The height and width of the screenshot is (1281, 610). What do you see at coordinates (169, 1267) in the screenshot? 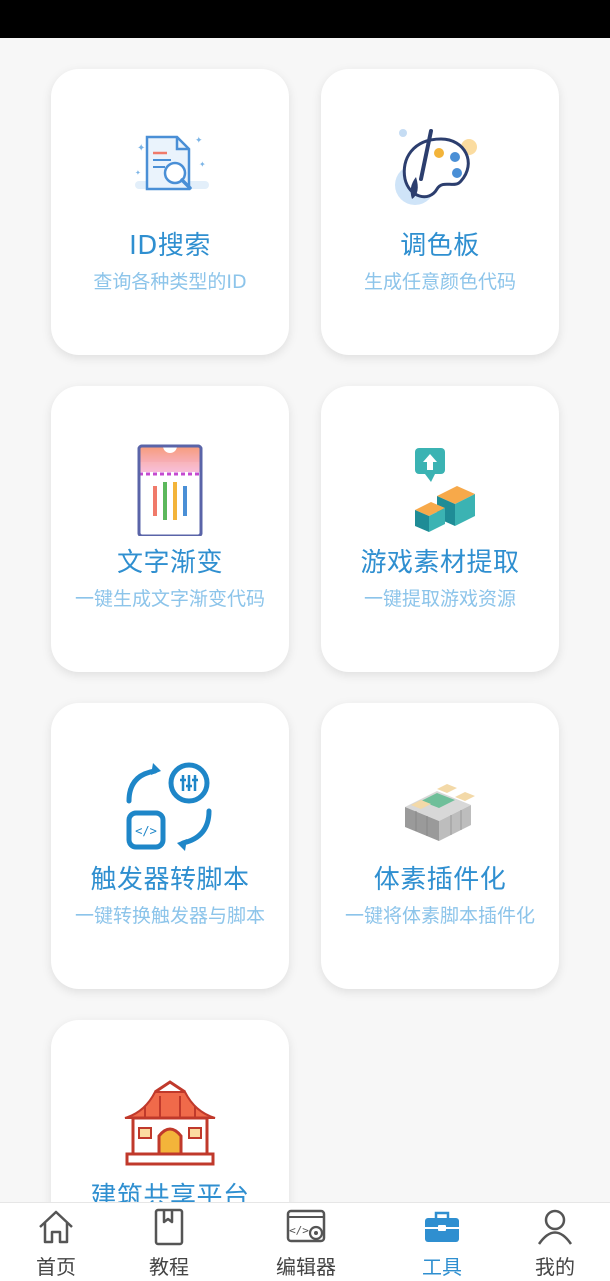
I see `tab-label: 教程` at bounding box center [169, 1267].